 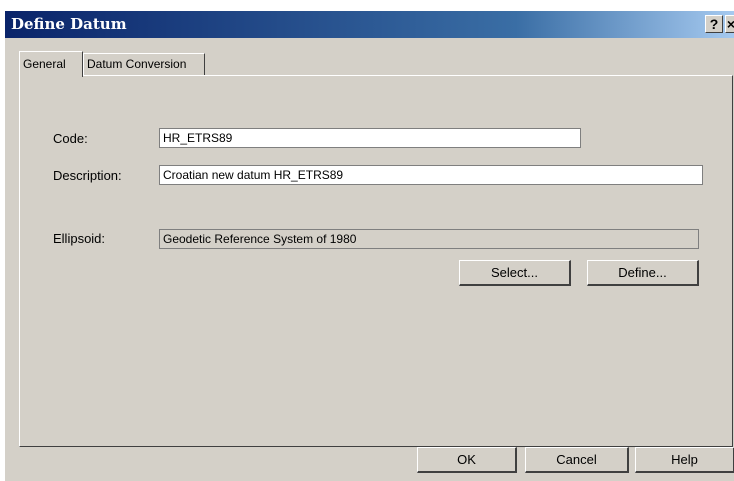 What do you see at coordinates (467, 460) in the screenshot?
I see `ok-button: OK` at bounding box center [467, 460].